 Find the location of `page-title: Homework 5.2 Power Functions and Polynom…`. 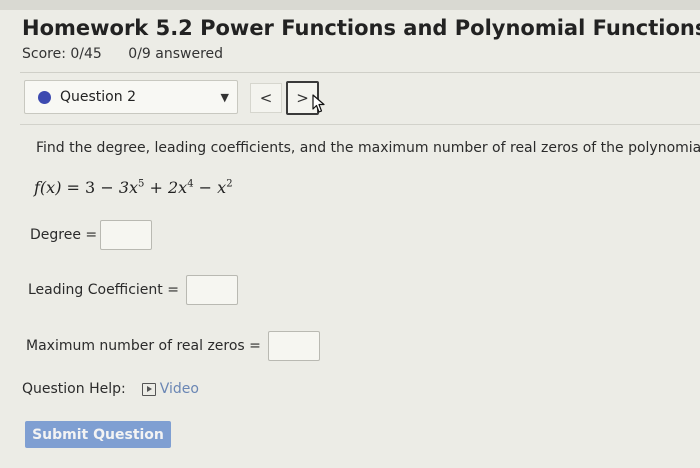

page-title: Homework 5.2 Power Functions and Polynom… is located at coordinates (361, 28).